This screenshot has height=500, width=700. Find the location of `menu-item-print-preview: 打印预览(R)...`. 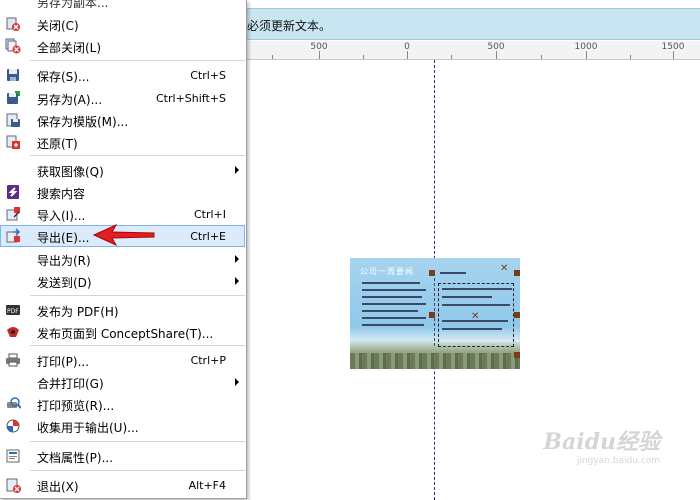

menu-item-print-preview: 打印预览(R)... is located at coordinates (122, 404).